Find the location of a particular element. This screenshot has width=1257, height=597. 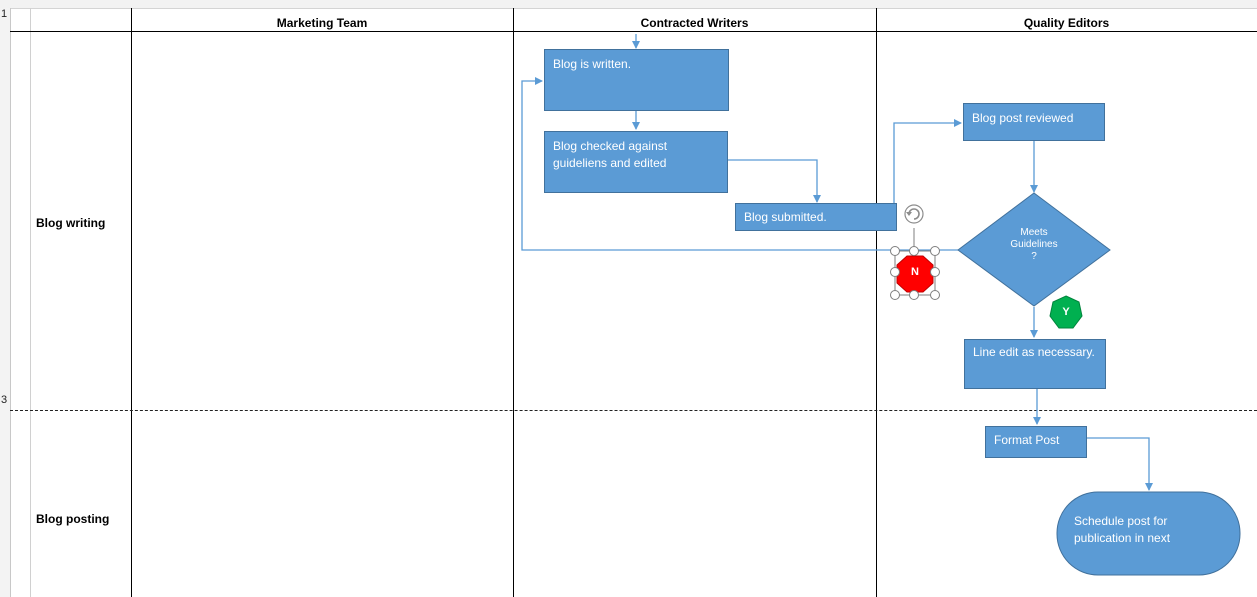

process-blog-reviewed: Blog post reviewed is located at coordinates (1034, 122).